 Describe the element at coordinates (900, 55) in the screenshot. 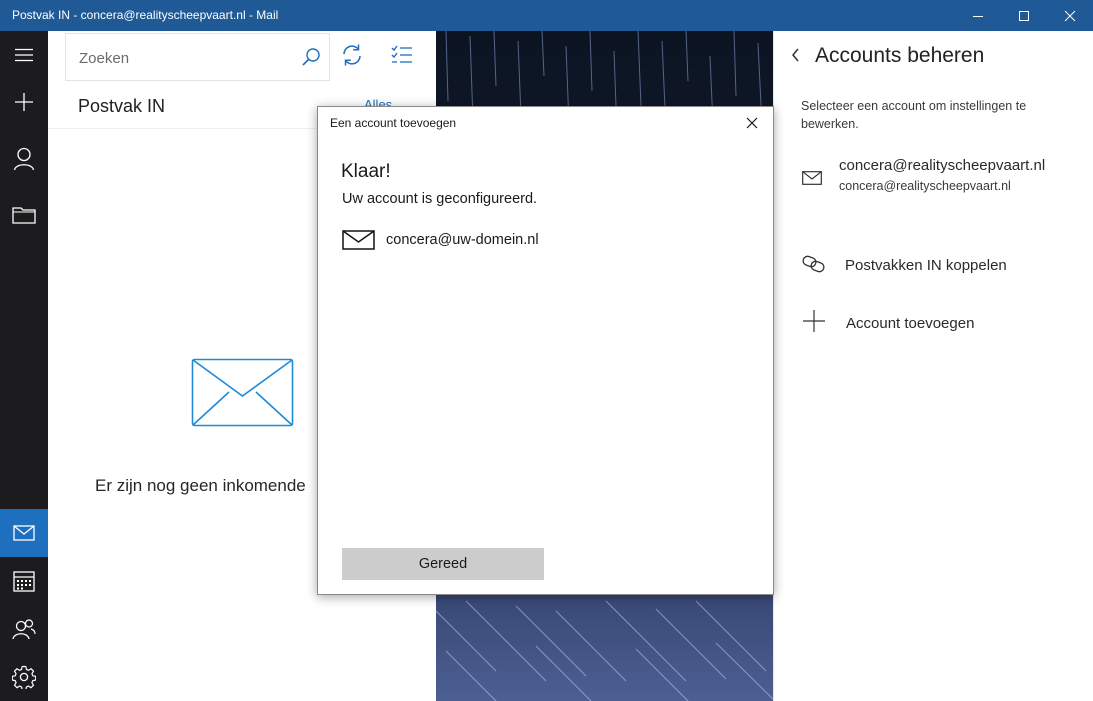

I see `accounts-heading: Accounts beheren` at that location.